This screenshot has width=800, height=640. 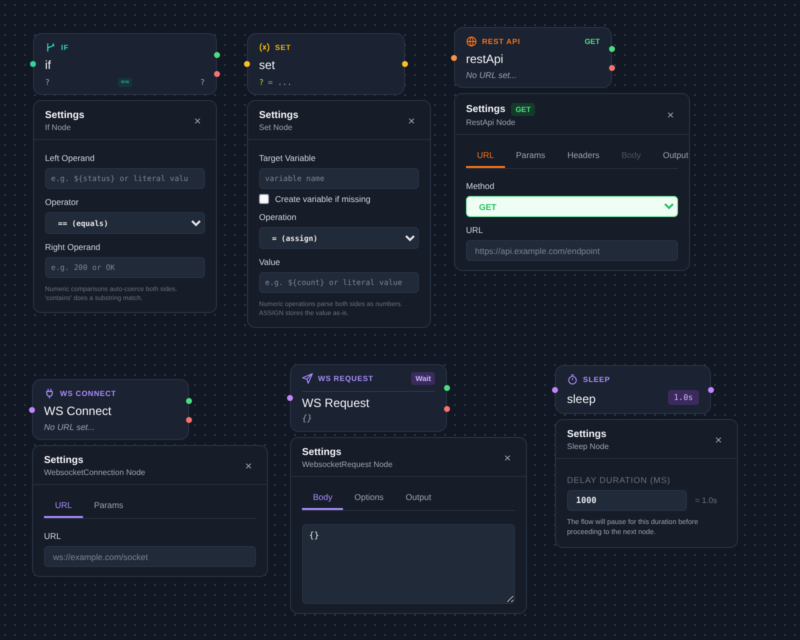 What do you see at coordinates (62, 202) in the screenshot?
I see `field-label: Operator` at bounding box center [62, 202].